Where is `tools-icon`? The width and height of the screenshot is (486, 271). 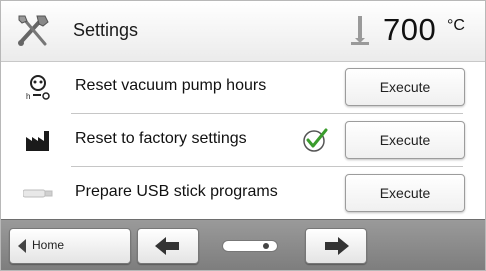
tools-icon is located at coordinates (33, 30).